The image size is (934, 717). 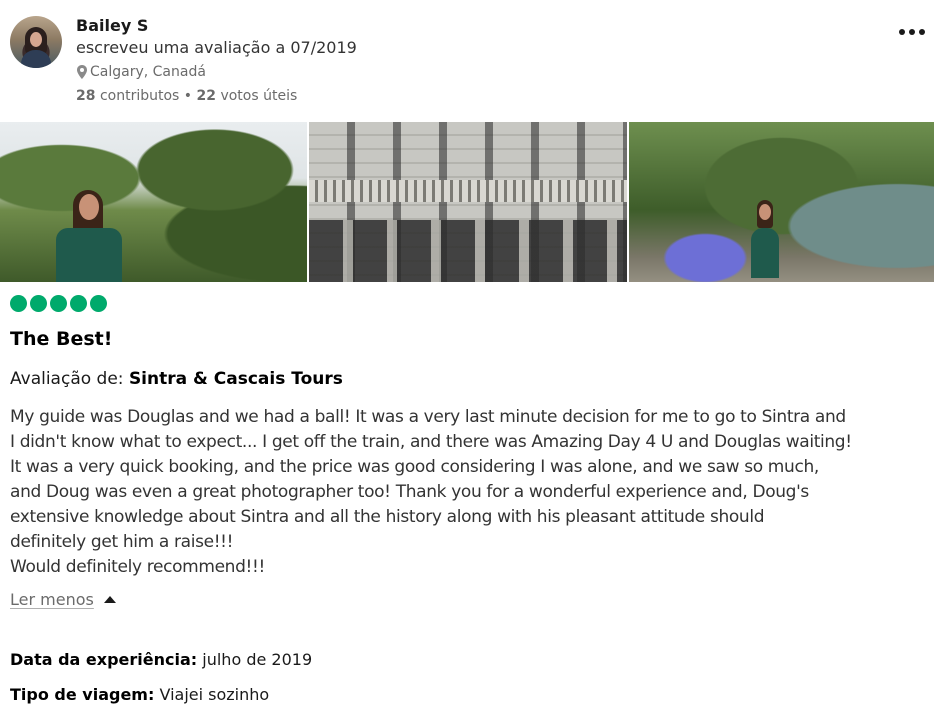 What do you see at coordinates (139, 96) in the screenshot?
I see `contributions-label: contributos` at bounding box center [139, 96].